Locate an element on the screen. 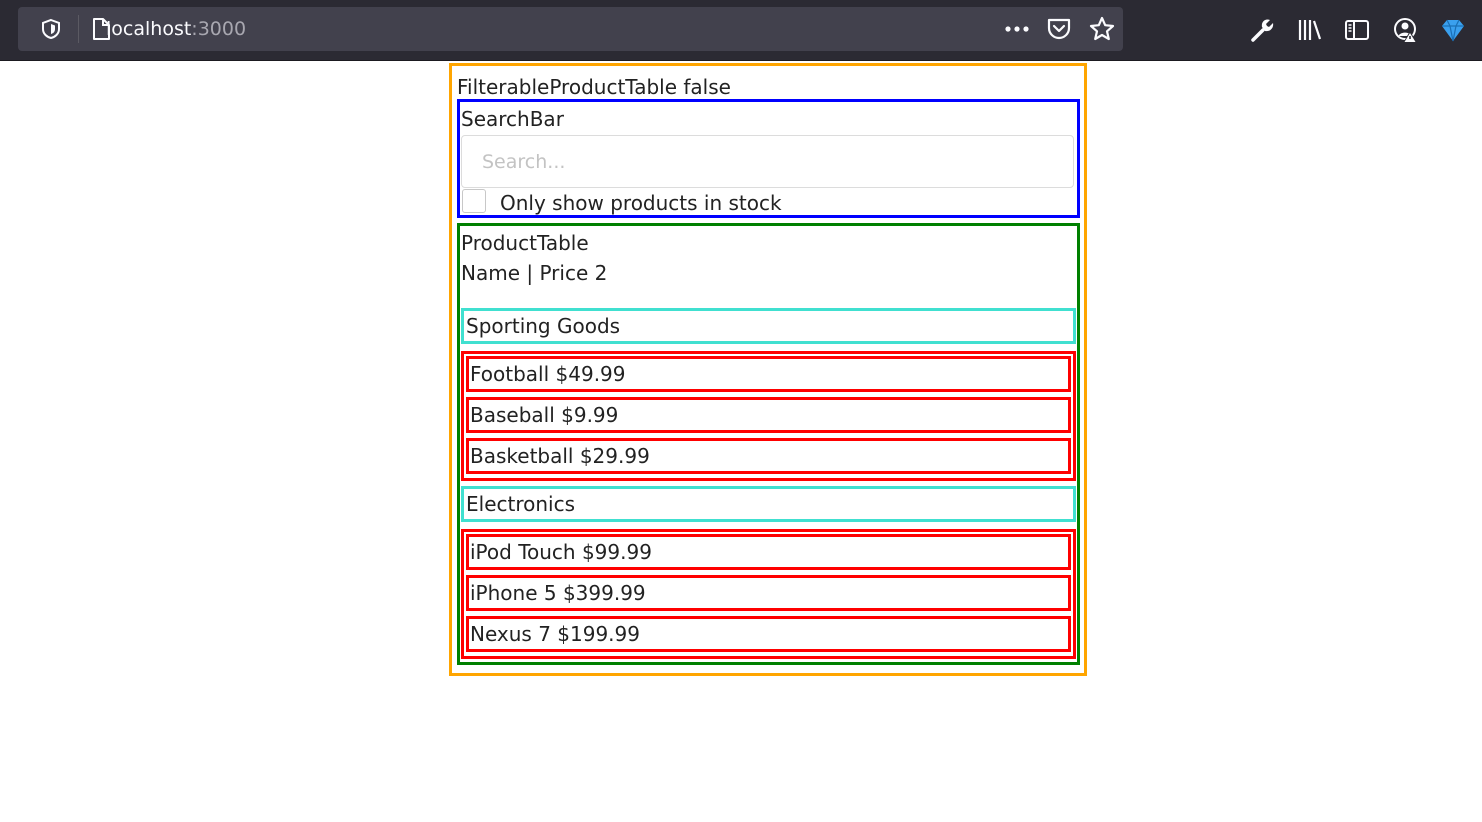 The width and height of the screenshot is (1482, 822). category-name: Electronics is located at coordinates (521, 504).